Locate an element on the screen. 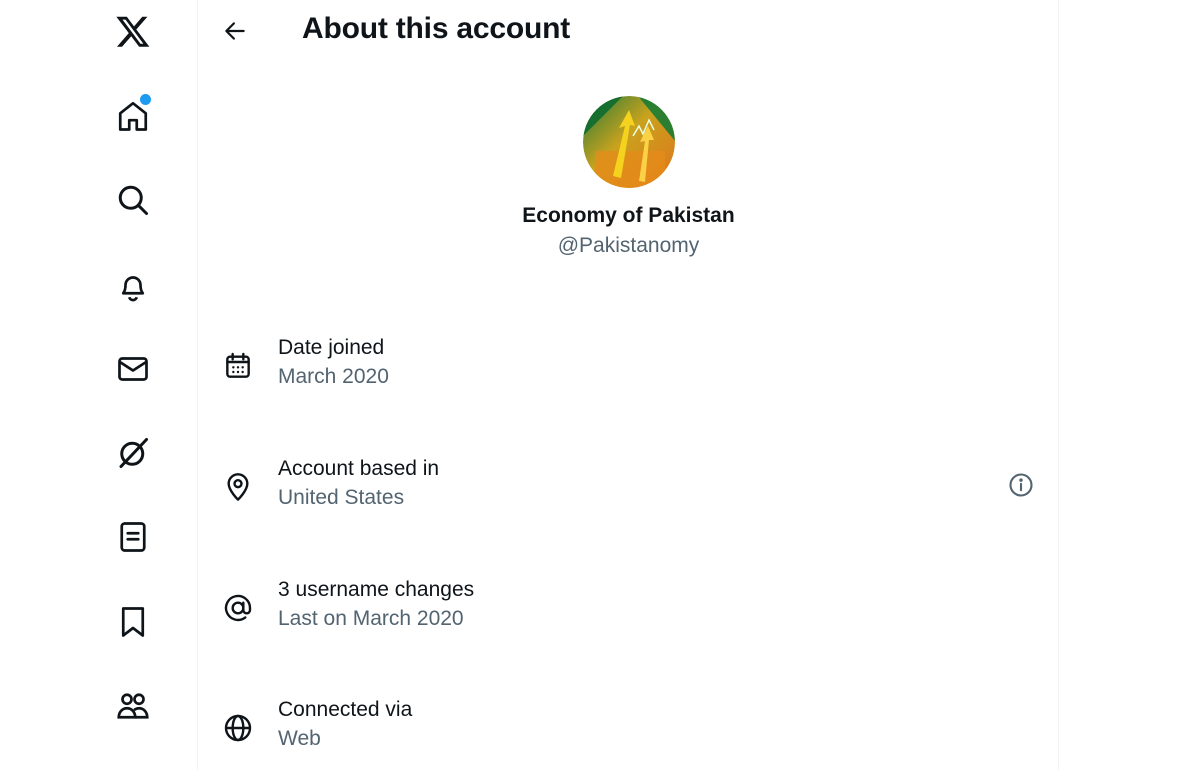  globe-icon is located at coordinates (238, 728).